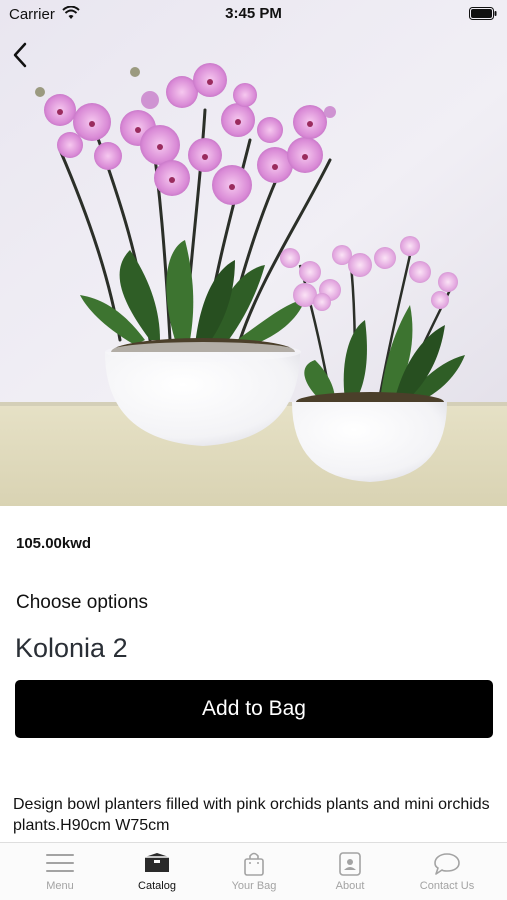  I want to click on back-button, so click(21, 55).